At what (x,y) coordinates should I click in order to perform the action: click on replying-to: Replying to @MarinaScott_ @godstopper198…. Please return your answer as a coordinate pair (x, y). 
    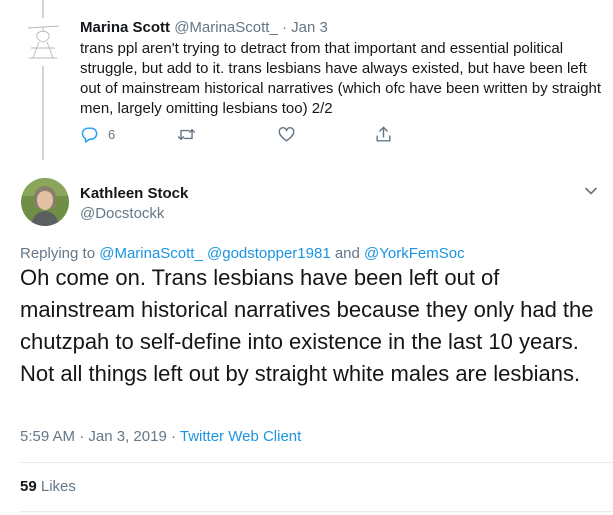
    Looking at the image, I should click on (242, 254).